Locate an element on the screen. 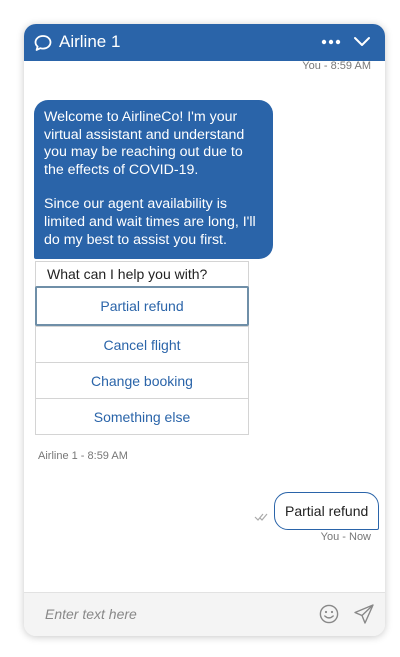  chat-header: Airline 1 is located at coordinates (204, 42).